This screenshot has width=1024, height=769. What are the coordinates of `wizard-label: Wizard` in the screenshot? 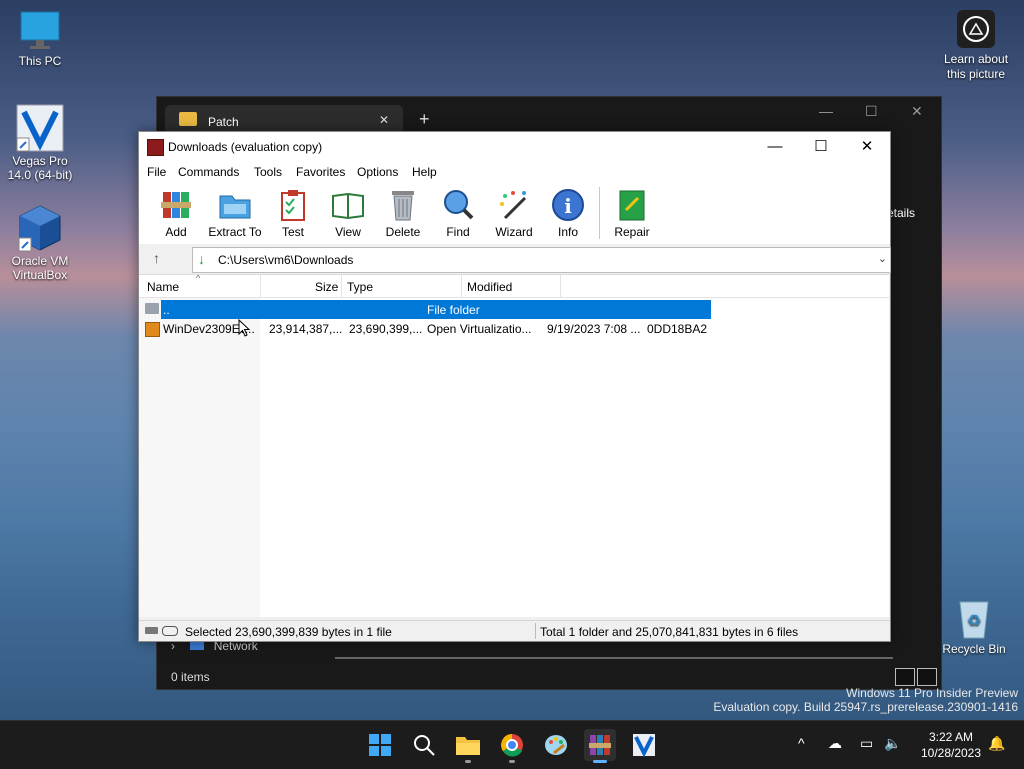 It's located at (514, 232).